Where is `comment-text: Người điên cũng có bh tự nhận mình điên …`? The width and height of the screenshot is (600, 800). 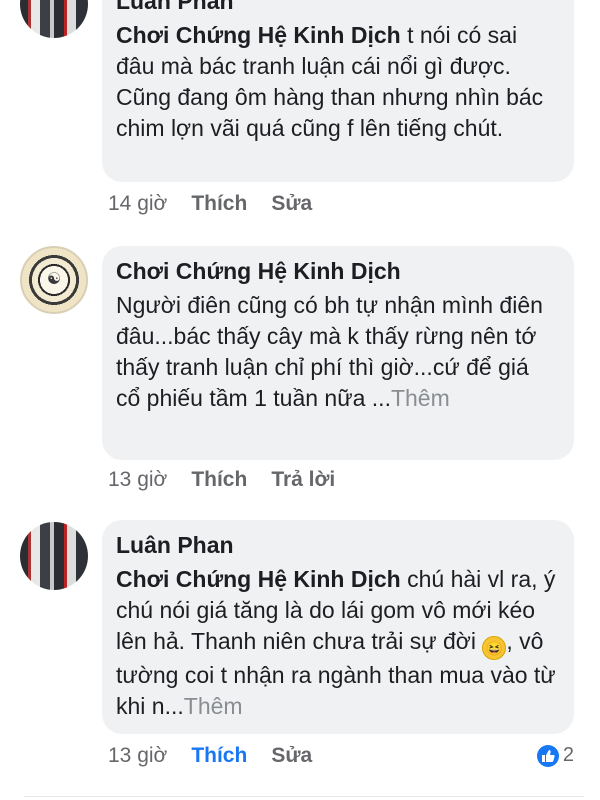 comment-text: Người điên cũng có bh tự nhận mình điên … is located at coordinates (337, 352).